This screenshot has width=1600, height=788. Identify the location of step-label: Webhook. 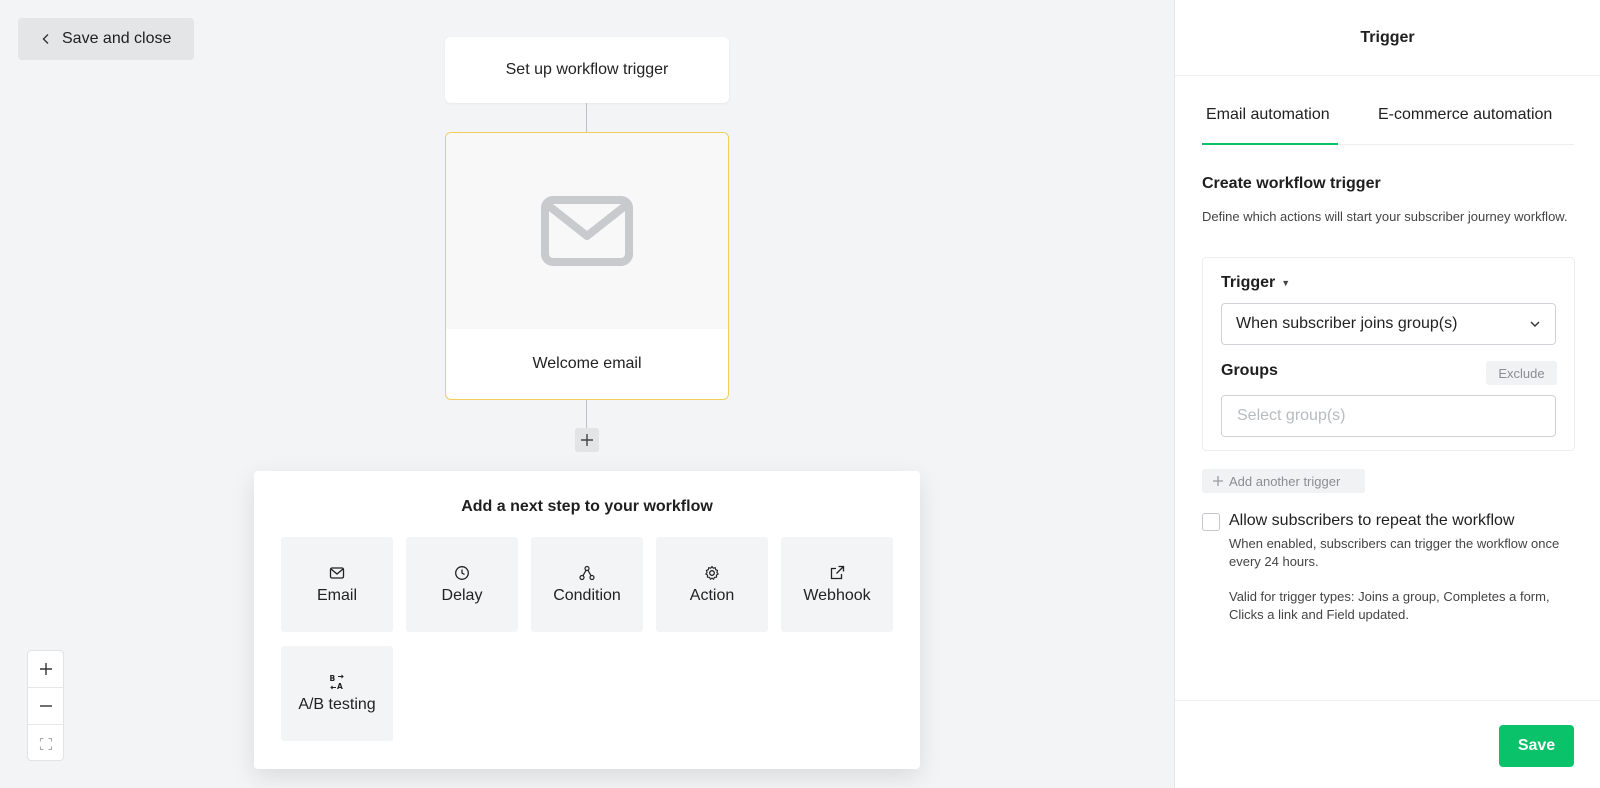
(837, 595).